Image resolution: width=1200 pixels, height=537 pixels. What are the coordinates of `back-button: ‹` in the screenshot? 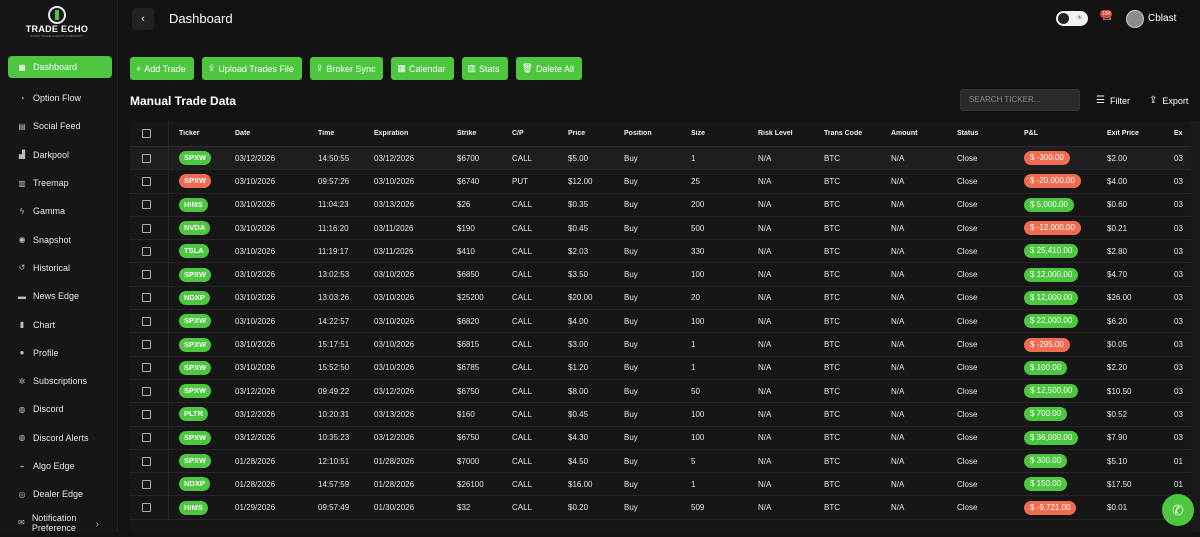 It's located at (143, 19).